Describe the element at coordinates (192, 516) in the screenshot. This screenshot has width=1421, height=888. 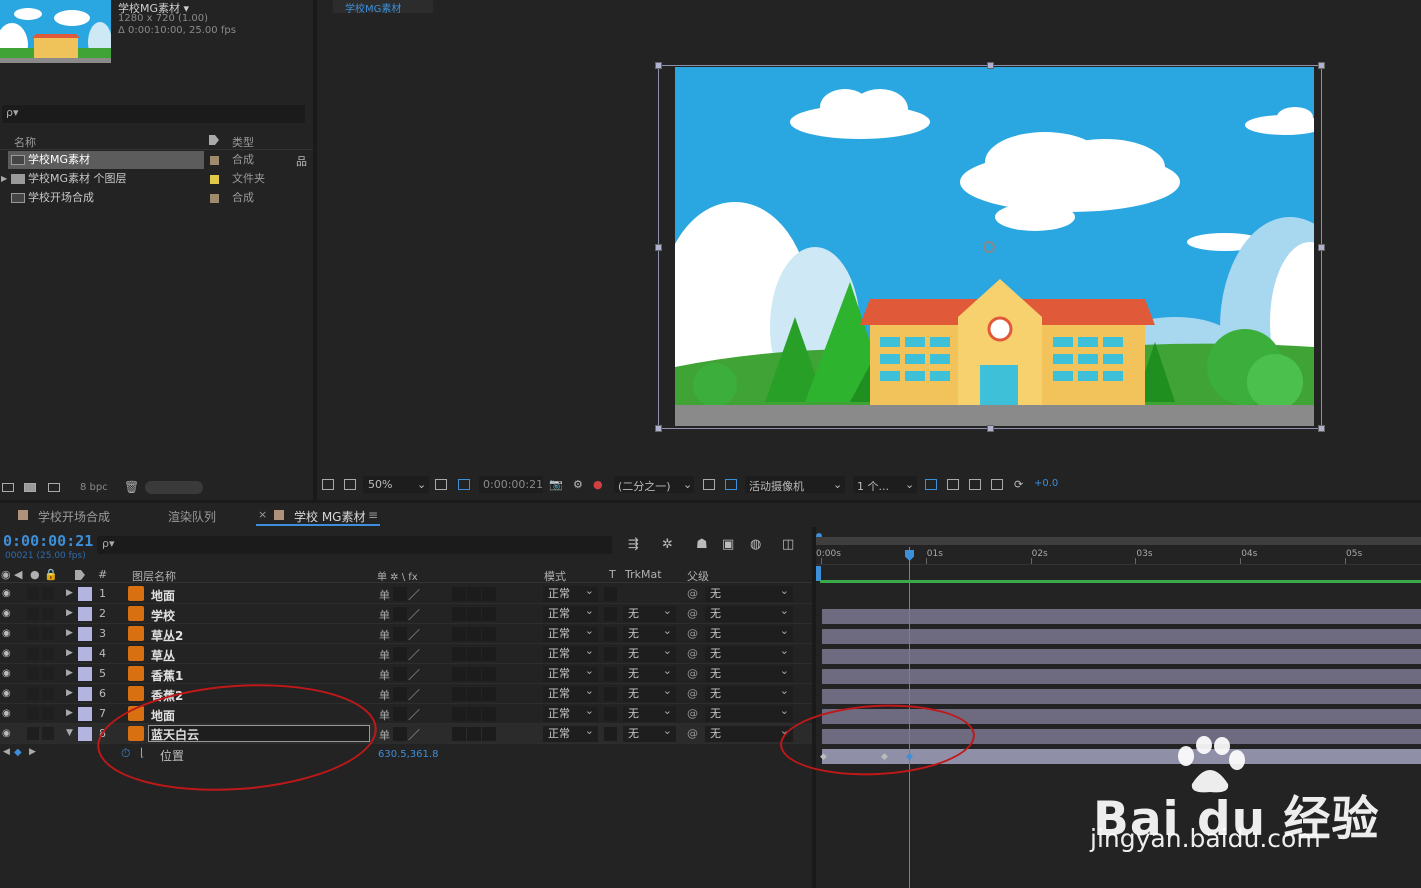
I see `tab-render-queue: 渲染队列` at that location.